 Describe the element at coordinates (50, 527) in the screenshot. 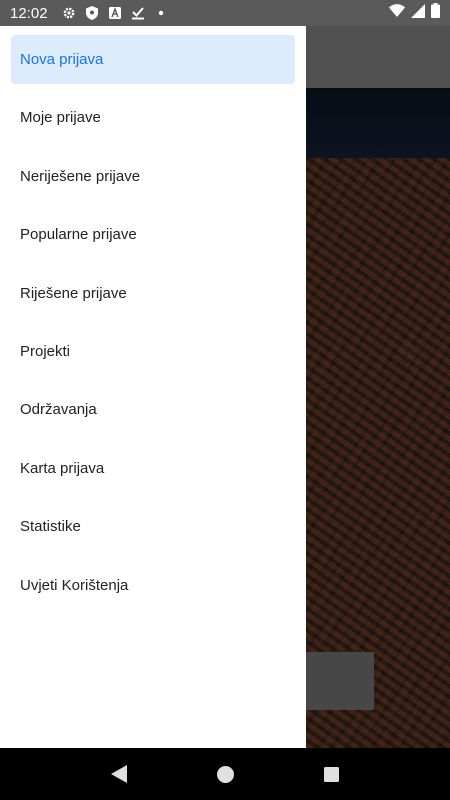

I see `drawer-item-label: Statistike` at that location.